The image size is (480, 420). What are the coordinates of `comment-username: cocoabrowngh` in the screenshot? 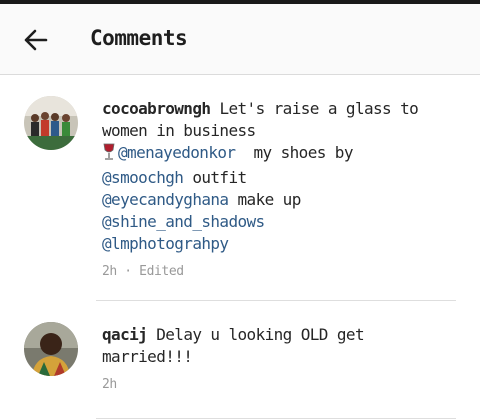 It's located at (156, 108).